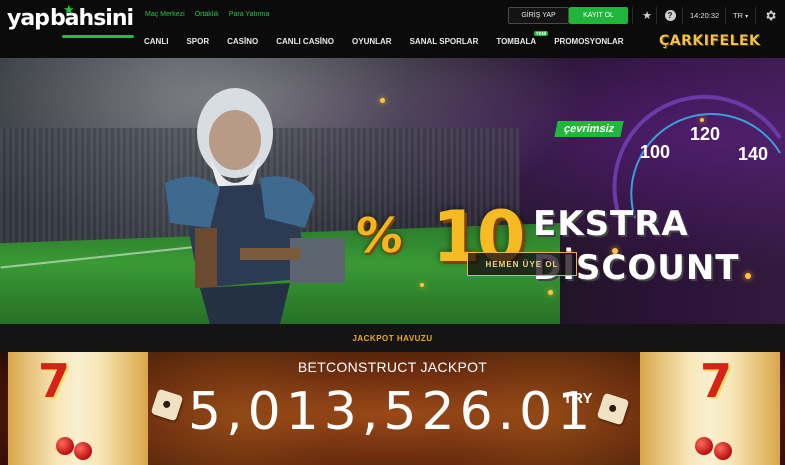  I want to click on nav-casino: CASİNO, so click(242, 41).